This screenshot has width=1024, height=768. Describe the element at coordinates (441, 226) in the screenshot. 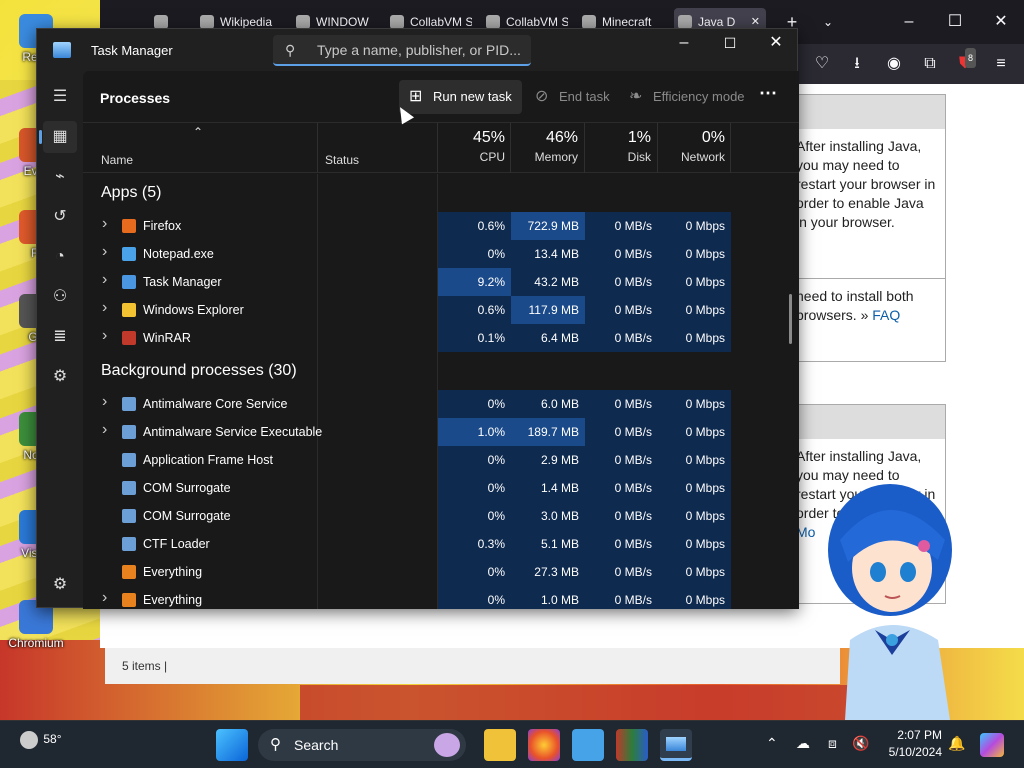

I see `process-row: › Firefox 0.6% 722.9 MB 0 MB/s 0 Mbps` at that location.